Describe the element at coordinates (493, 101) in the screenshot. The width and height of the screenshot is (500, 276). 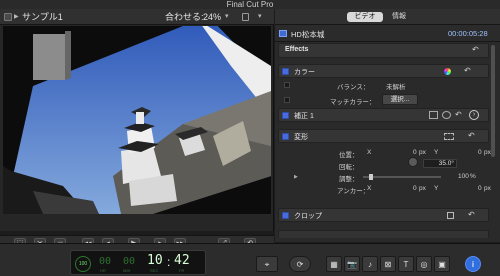
I see `inspector-scrollbar` at that location.